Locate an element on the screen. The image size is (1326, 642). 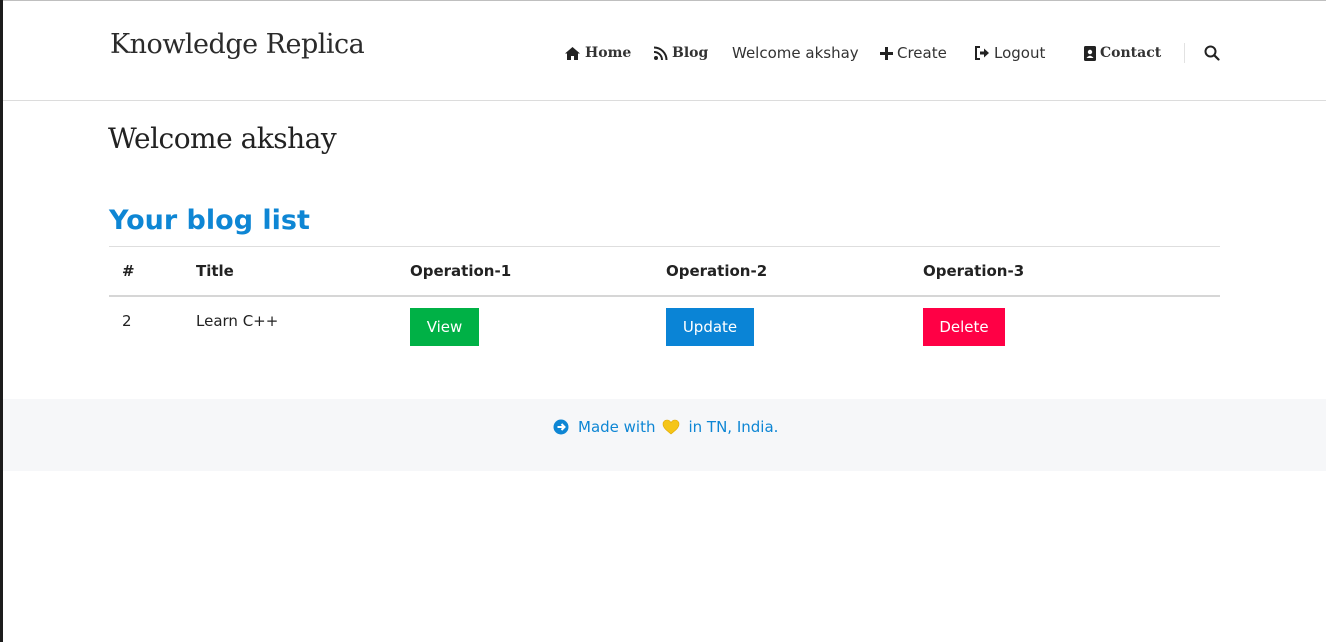
footer-location: in TN, India. is located at coordinates (733, 427).